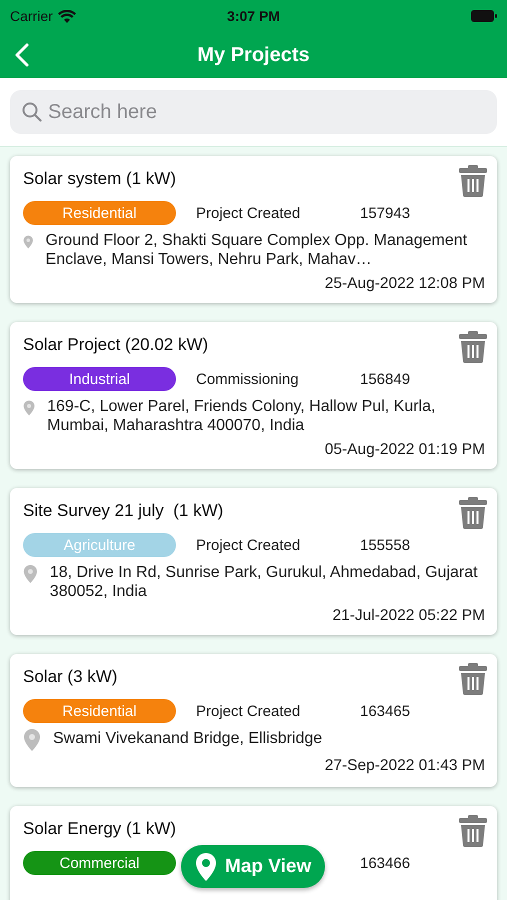  What do you see at coordinates (99, 545) in the screenshot?
I see `type-badge: Agriculture` at bounding box center [99, 545].